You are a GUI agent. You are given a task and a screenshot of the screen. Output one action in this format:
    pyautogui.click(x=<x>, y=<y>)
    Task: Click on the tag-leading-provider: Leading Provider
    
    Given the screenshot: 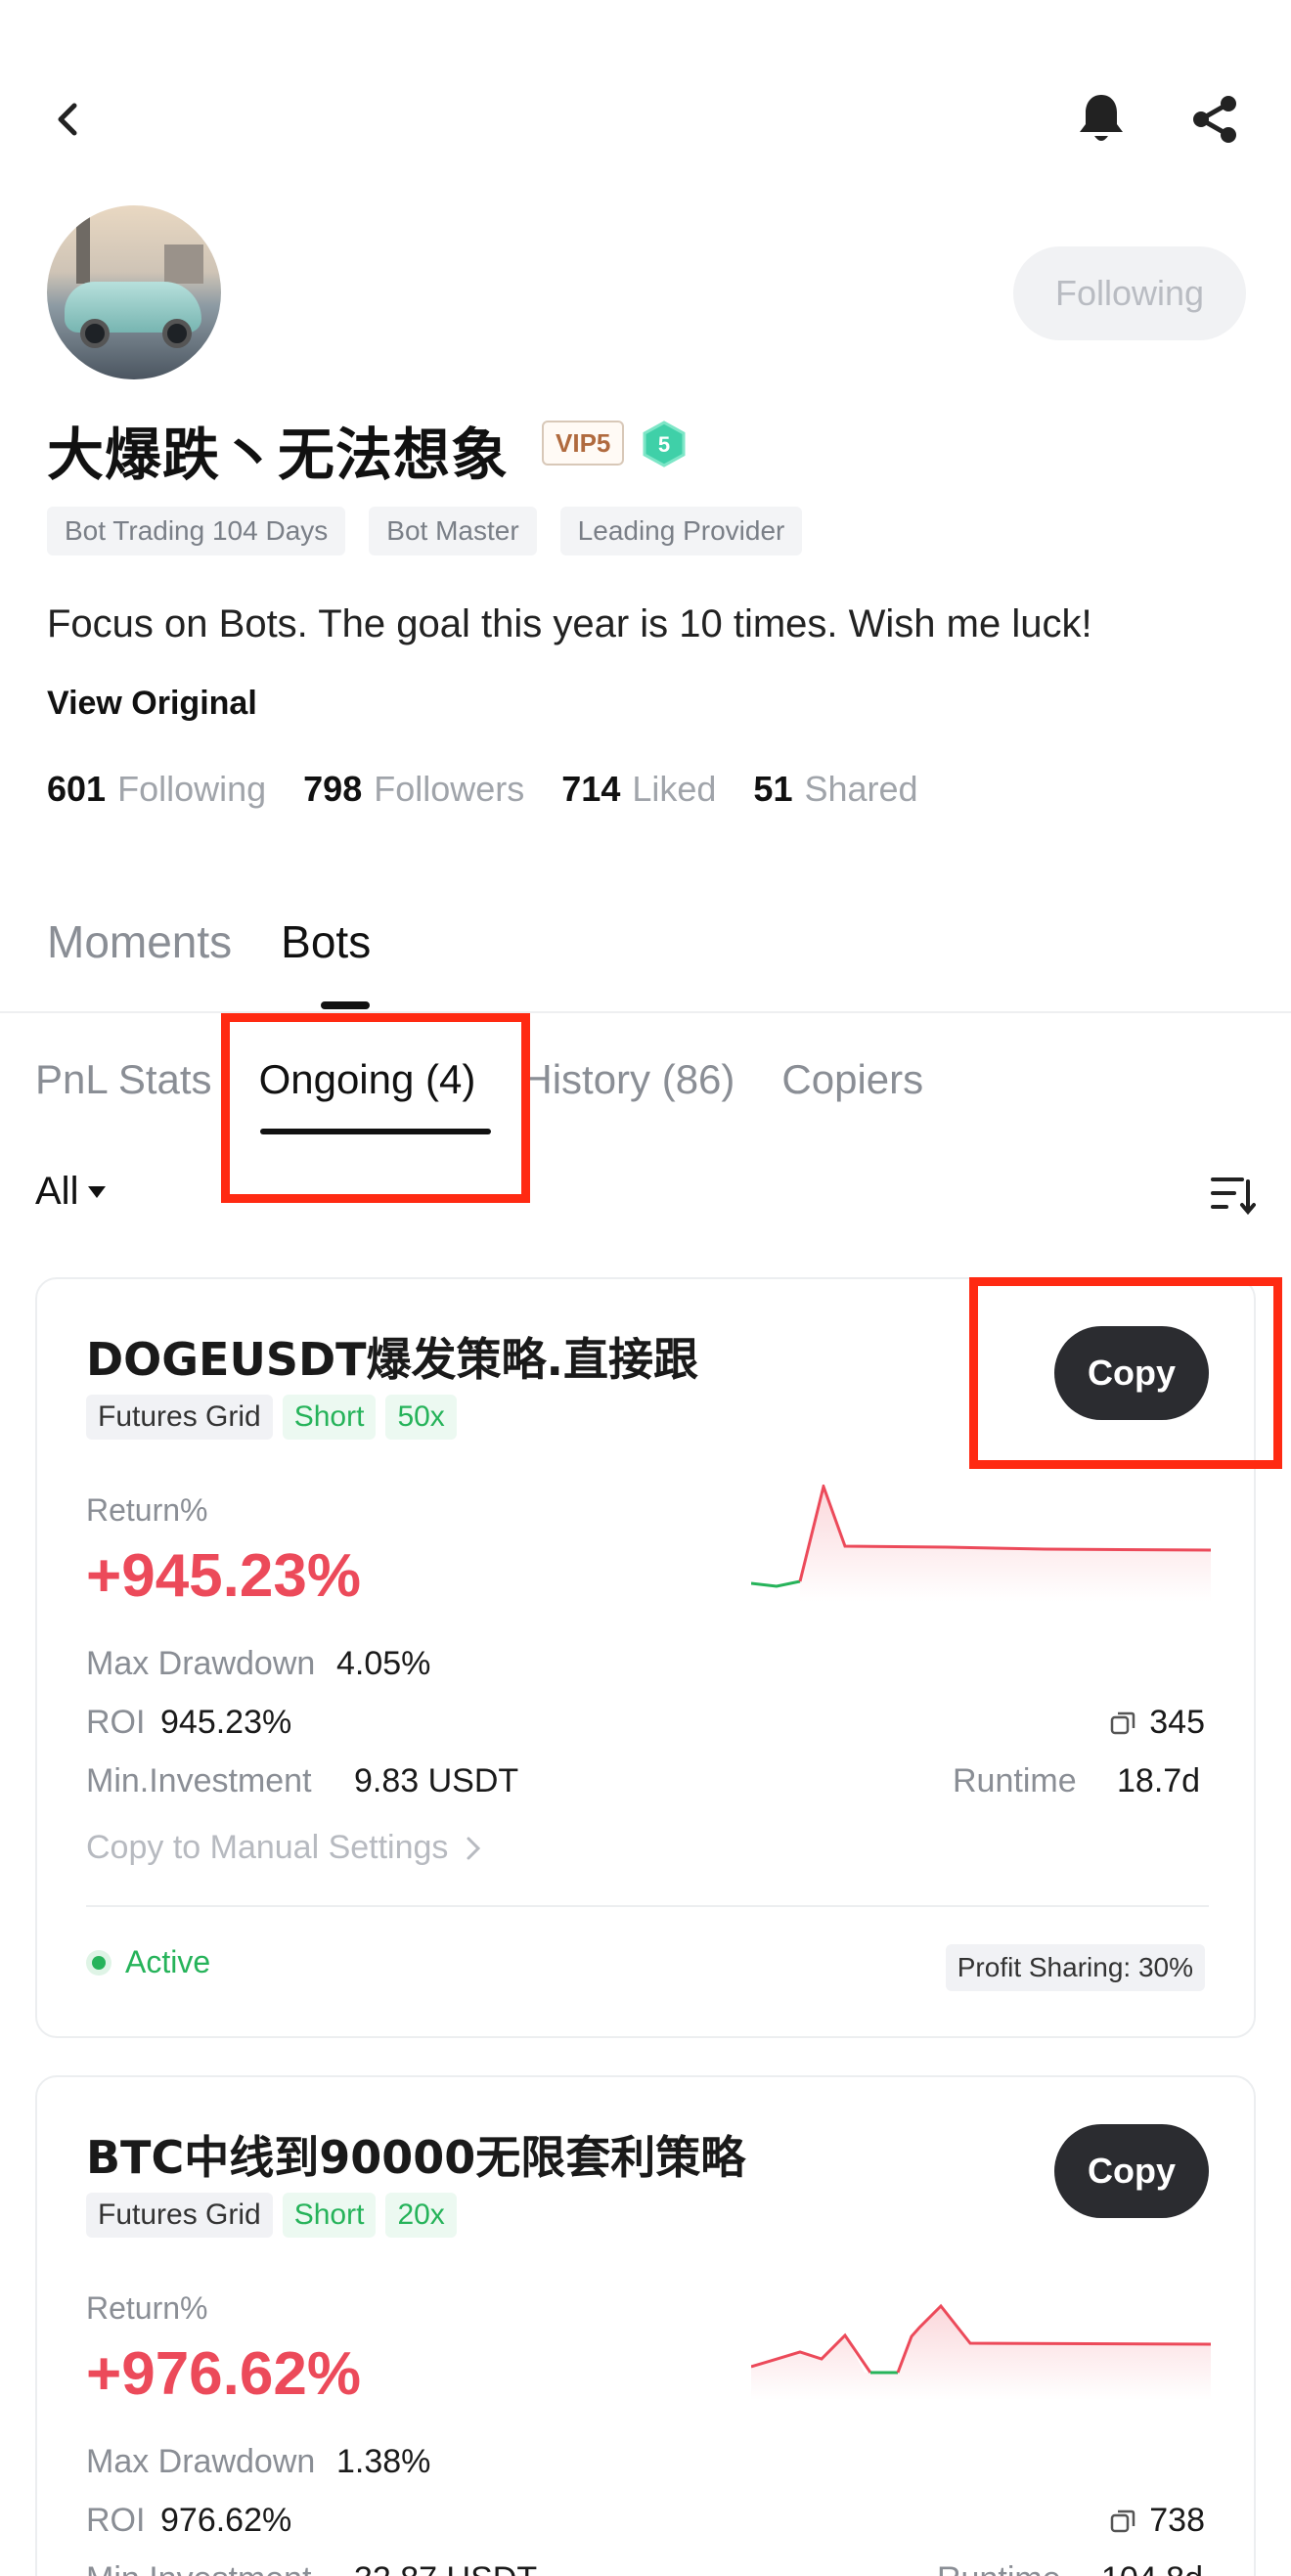 What is the action you would take?
    pyautogui.click(x=681, y=531)
    